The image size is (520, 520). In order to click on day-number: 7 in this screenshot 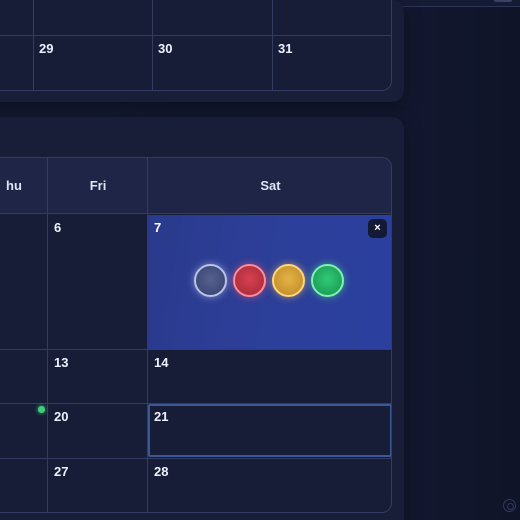, I will do `click(158, 227)`.